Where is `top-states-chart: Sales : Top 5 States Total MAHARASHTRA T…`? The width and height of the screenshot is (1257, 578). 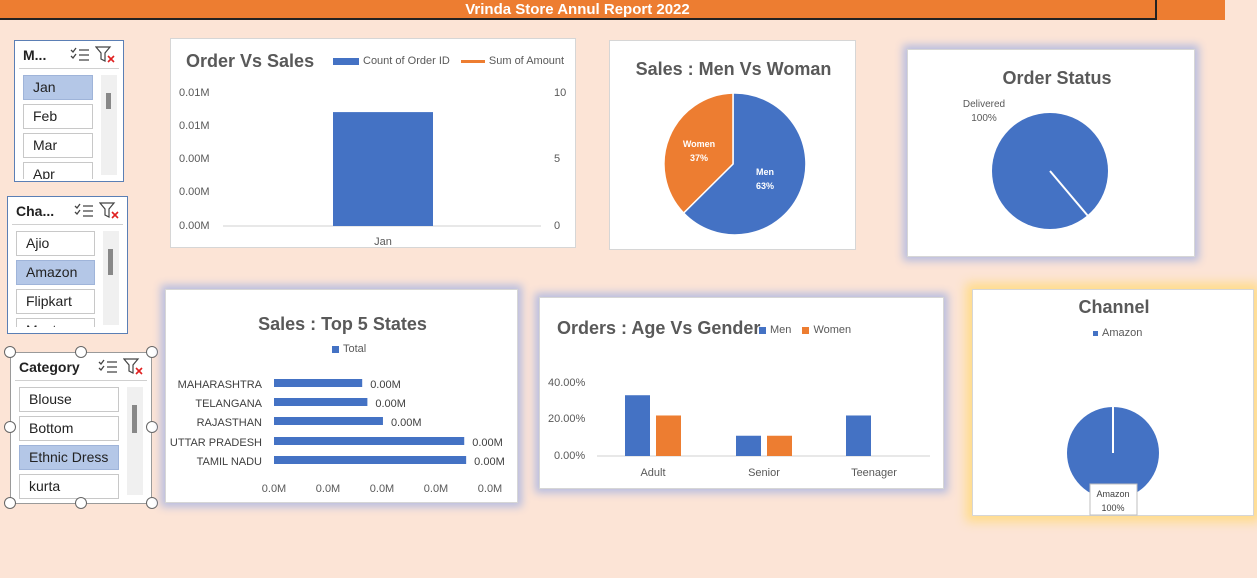 top-states-chart: Sales : Top 5 States Total MAHARASHTRA T… is located at coordinates (341, 396).